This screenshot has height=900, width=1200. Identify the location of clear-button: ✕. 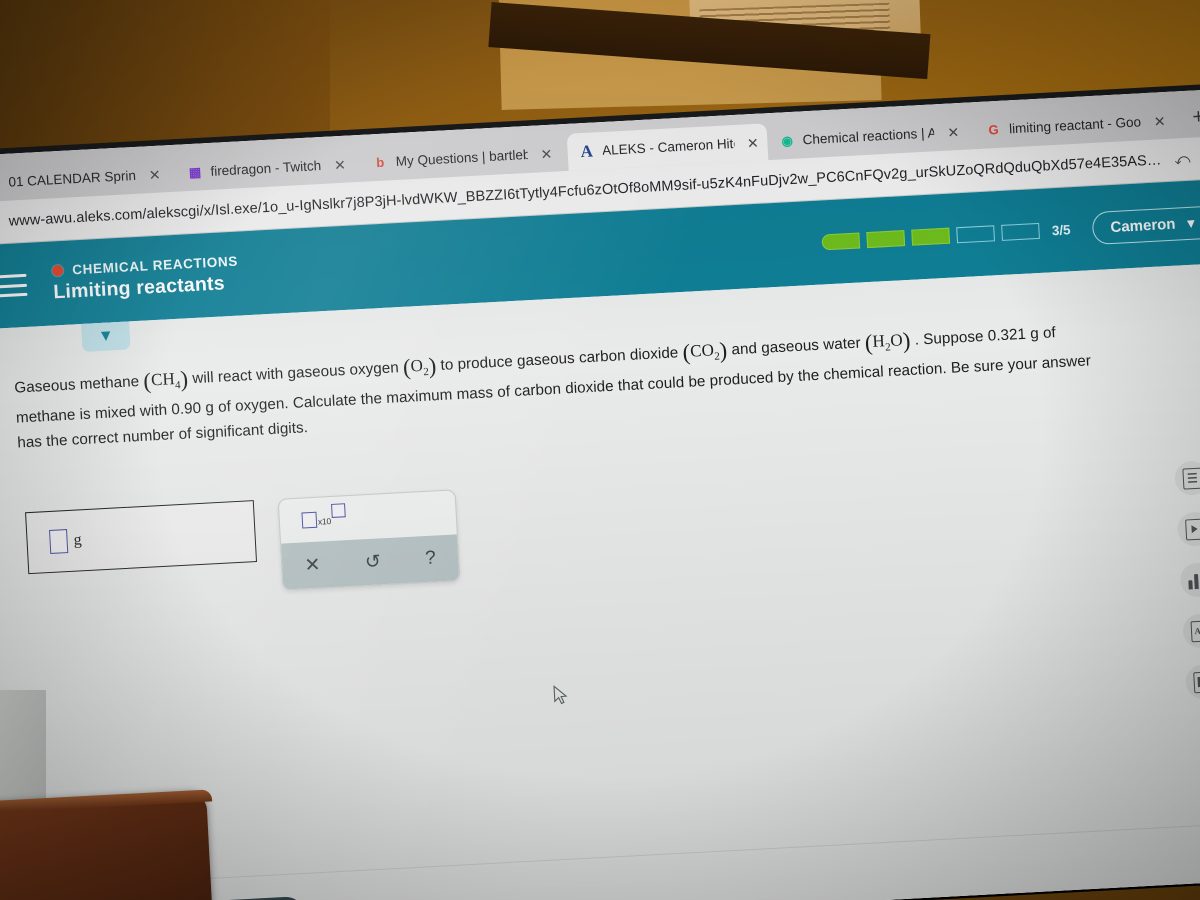
(312, 565).